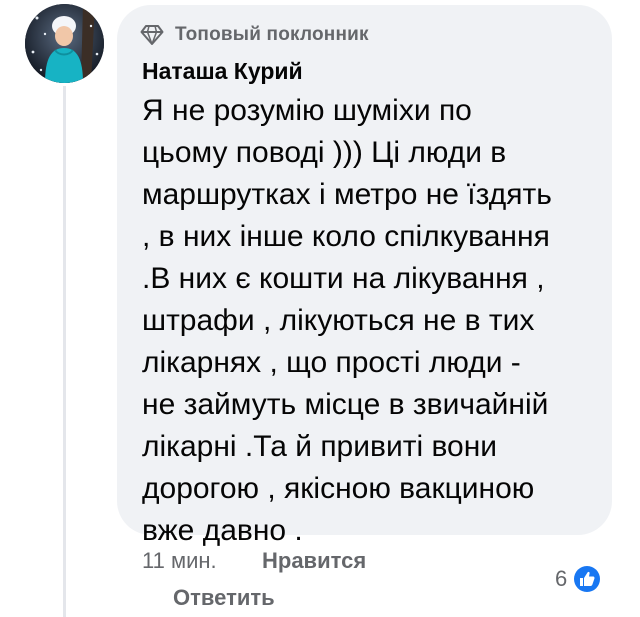 The image size is (640, 617). What do you see at coordinates (314, 563) in the screenshot?
I see `like-button: Нравится` at bounding box center [314, 563].